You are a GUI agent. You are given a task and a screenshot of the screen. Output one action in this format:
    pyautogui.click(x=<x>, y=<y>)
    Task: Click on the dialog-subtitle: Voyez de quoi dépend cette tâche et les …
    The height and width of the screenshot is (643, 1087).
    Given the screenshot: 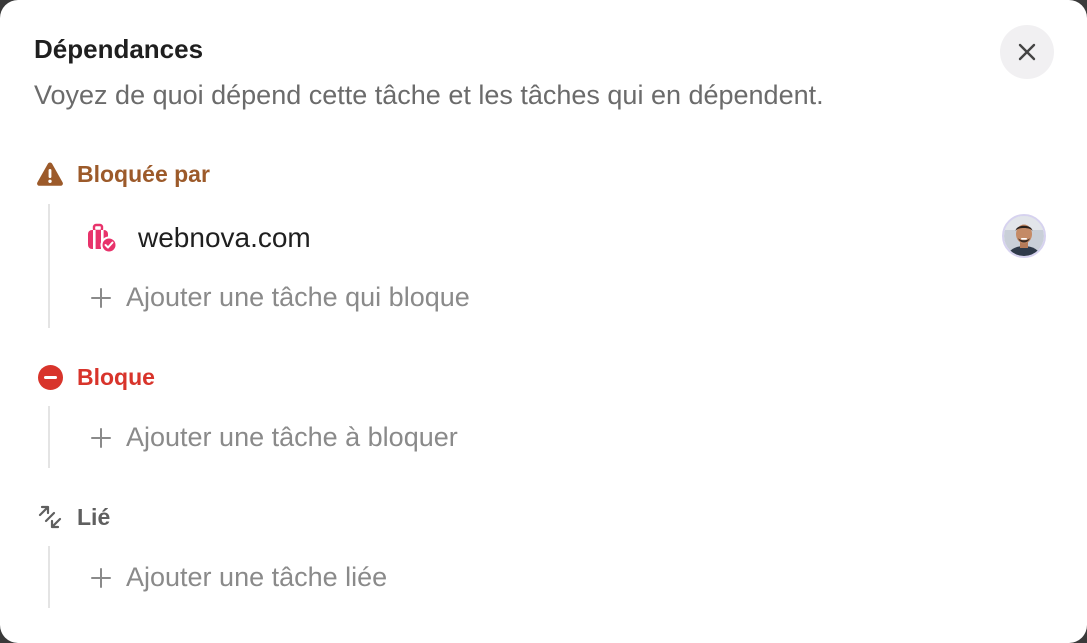 What is the action you would take?
    pyautogui.click(x=429, y=95)
    